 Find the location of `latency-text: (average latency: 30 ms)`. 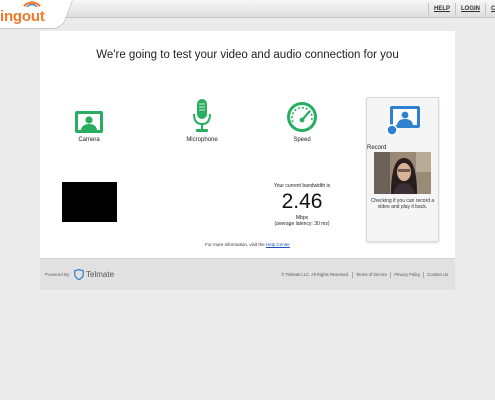

latency-text: (average latency: 30 ms) is located at coordinates (302, 224).